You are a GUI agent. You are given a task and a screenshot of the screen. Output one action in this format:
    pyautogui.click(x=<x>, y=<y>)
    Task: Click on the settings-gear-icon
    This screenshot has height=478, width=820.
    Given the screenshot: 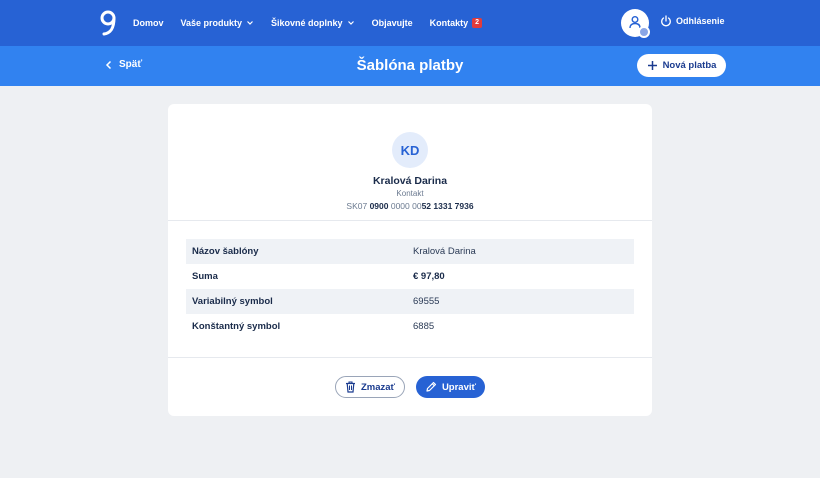 What is the action you would take?
    pyautogui.click(x=644, y=32)
    